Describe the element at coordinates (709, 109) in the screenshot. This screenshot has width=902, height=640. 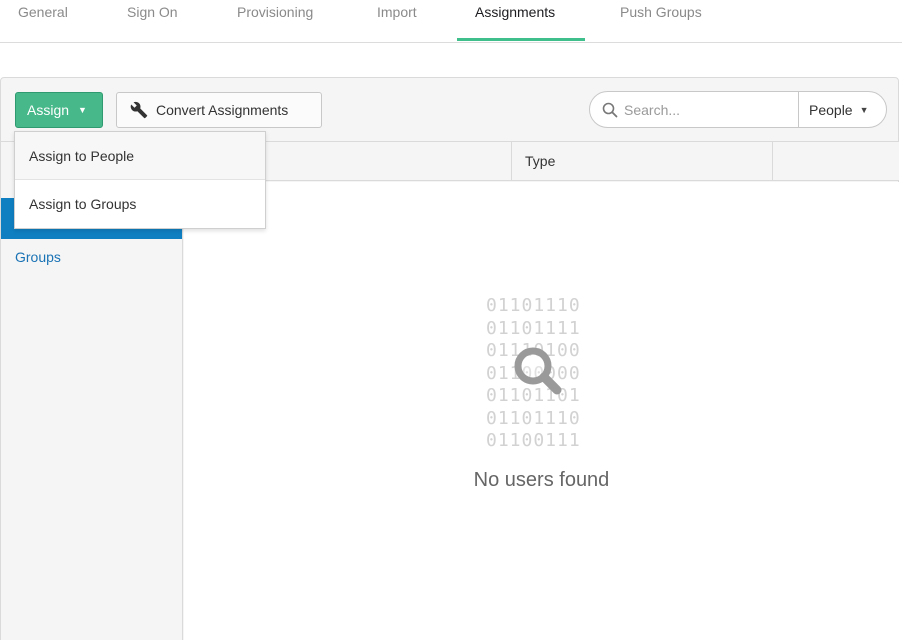
I see `search-input` at that location.